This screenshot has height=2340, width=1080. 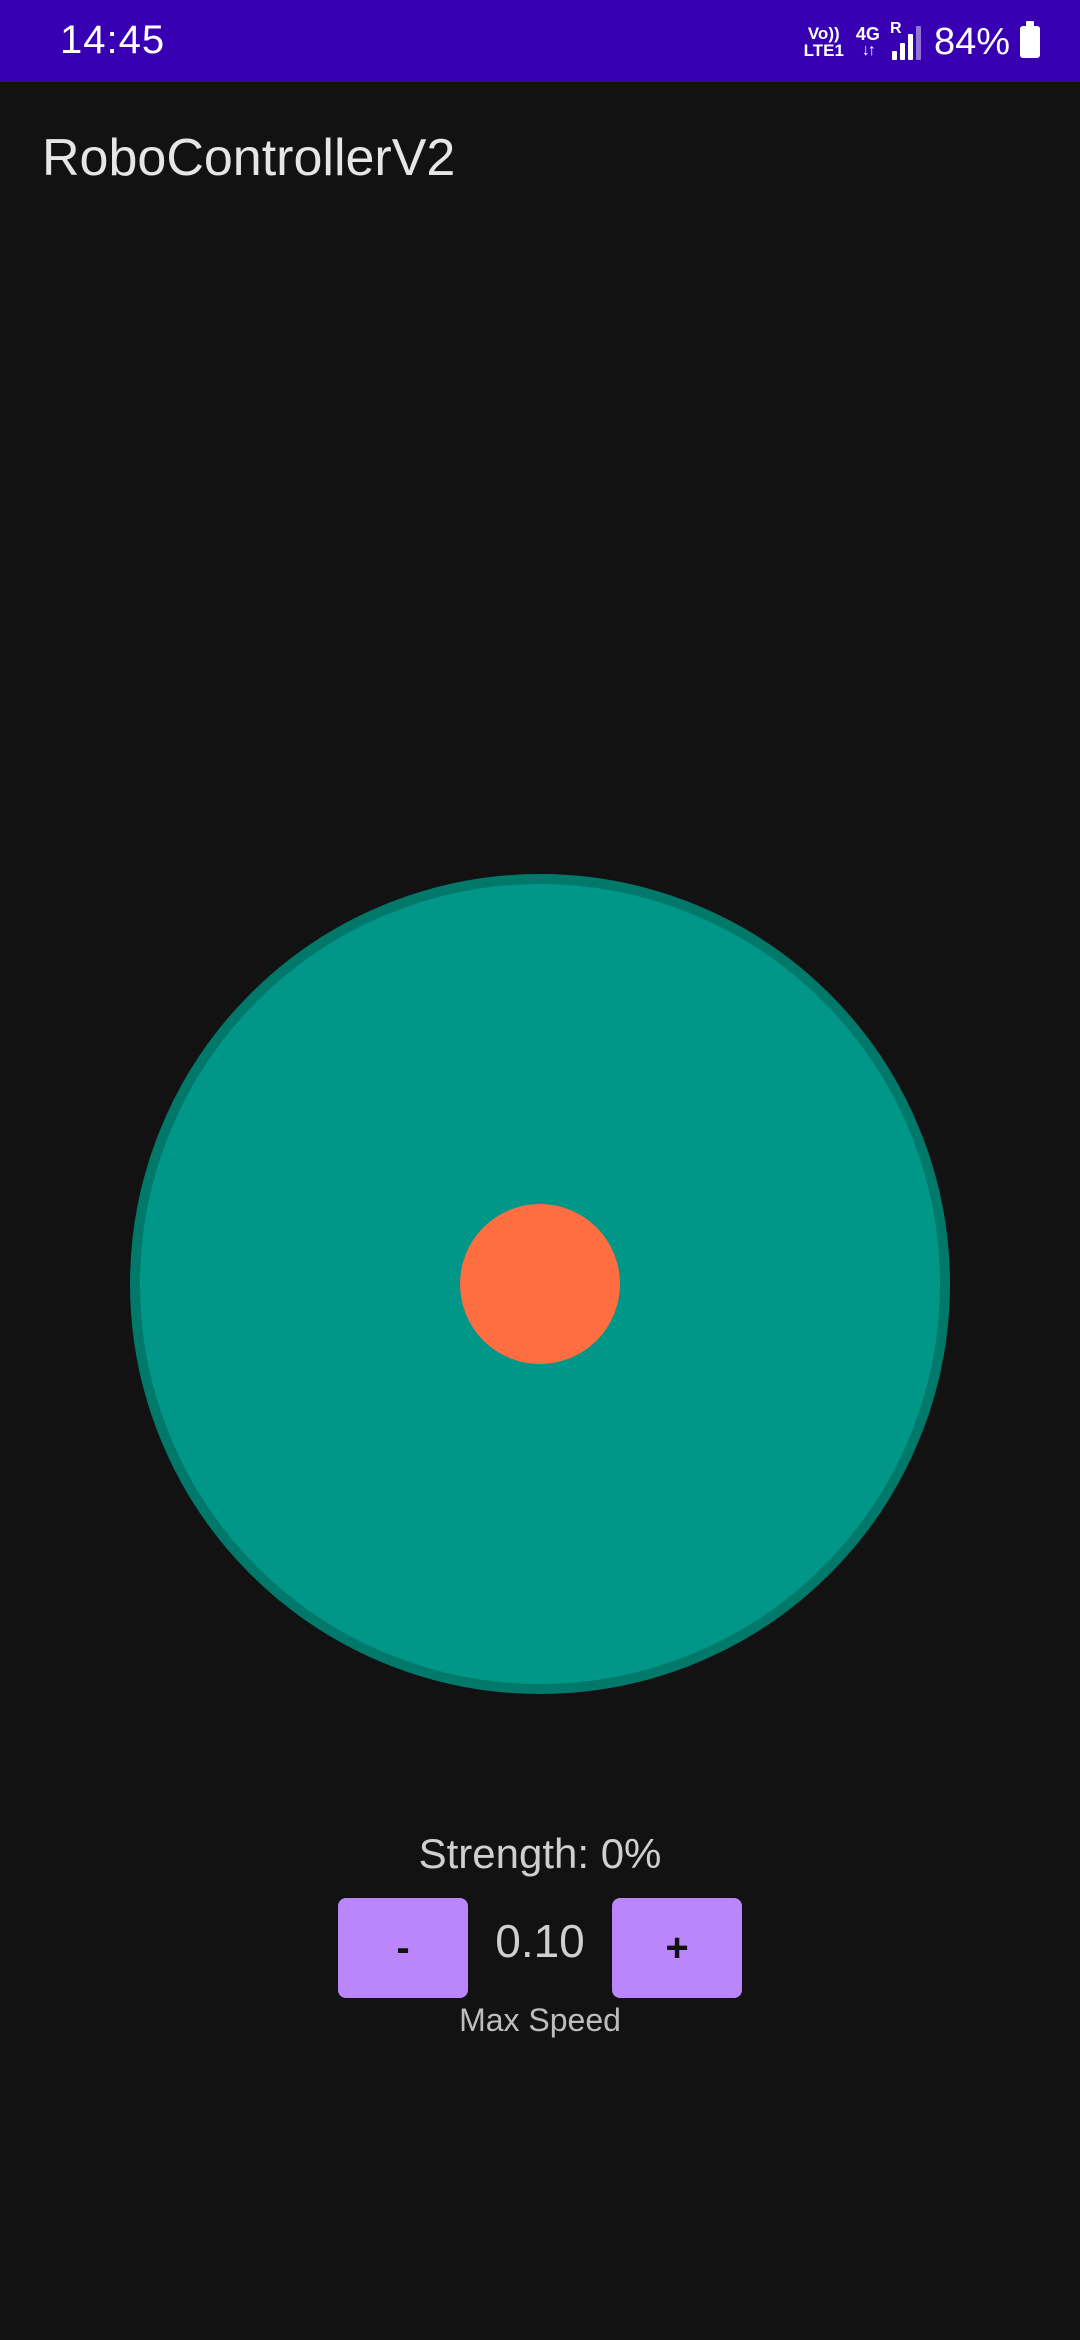 What do you see at coordinates (971, 41) in the screenshot?
I see `battery-percent: 84%` at bounding box center [971, 41].